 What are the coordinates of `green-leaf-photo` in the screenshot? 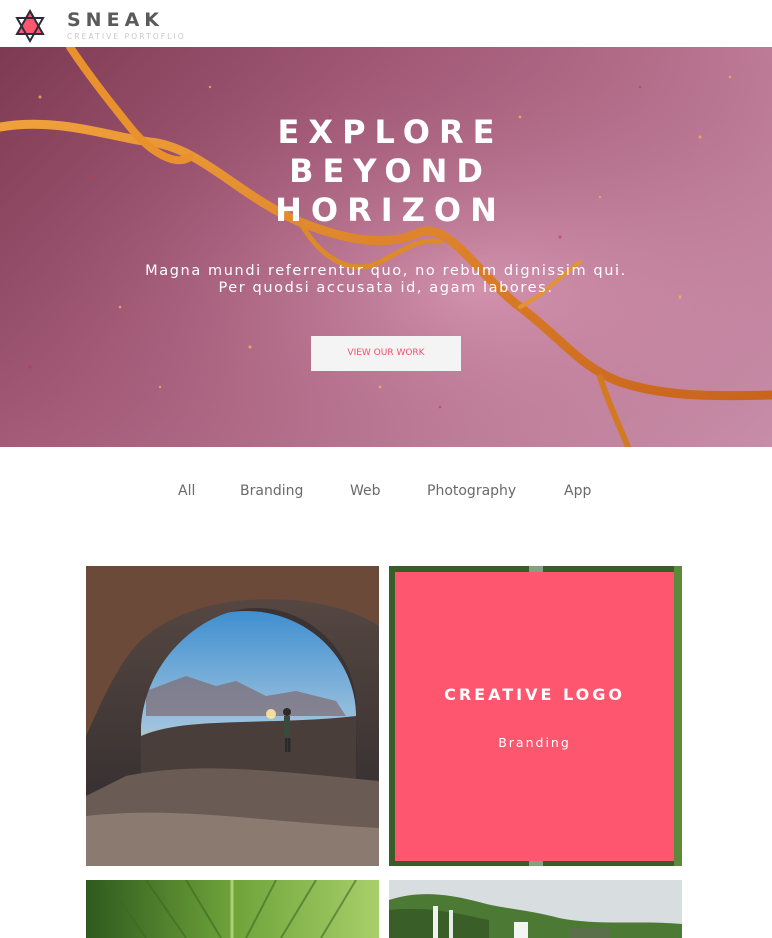 It's located at (232, 909).